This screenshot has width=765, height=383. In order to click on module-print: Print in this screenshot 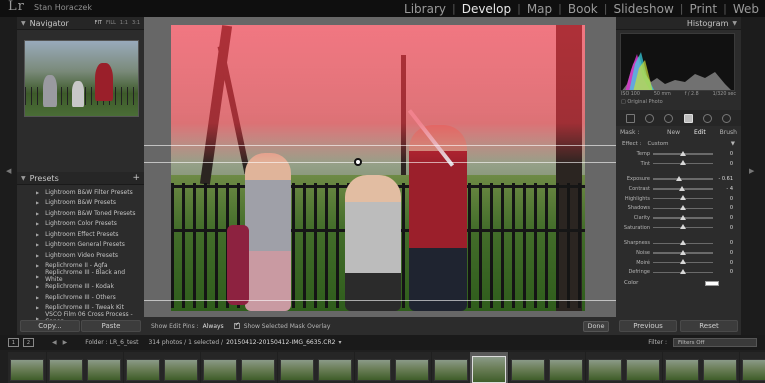, I will do `click(704, 9)`.